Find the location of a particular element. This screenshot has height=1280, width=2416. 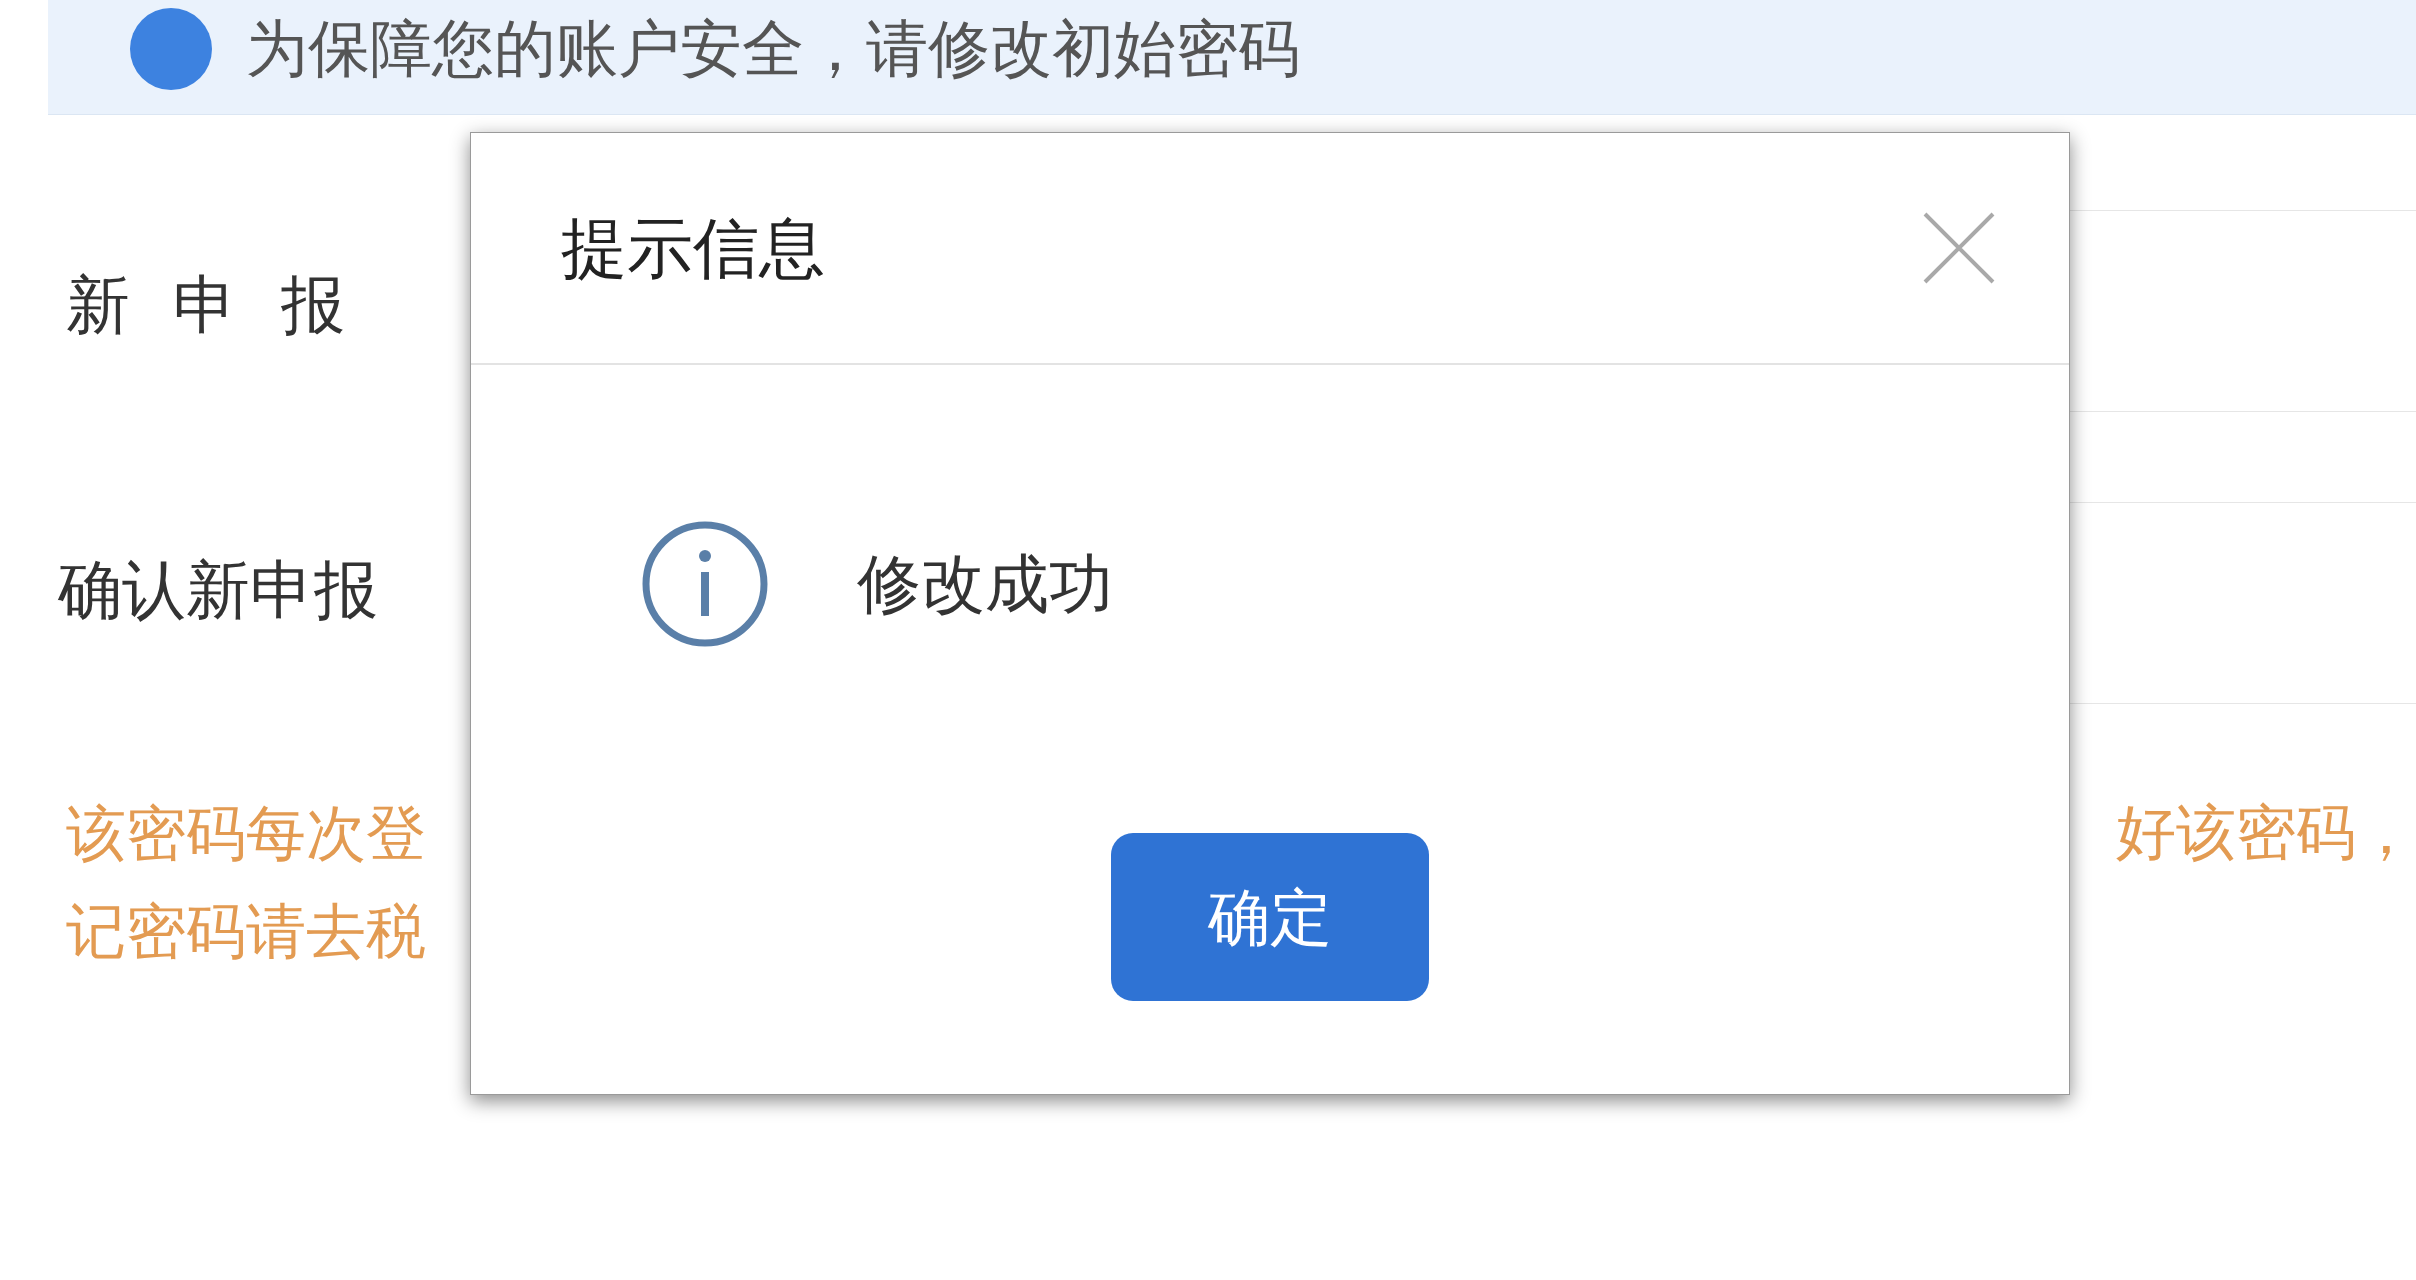

dialog-title: 提示信息 is located at coordinates (693, 248).